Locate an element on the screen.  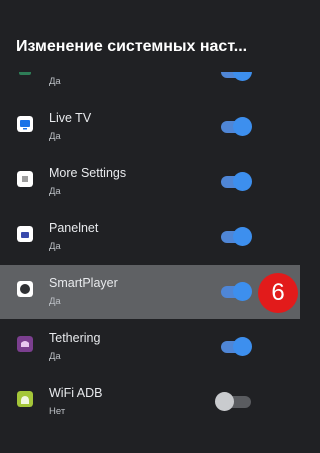
list-item: WiFi ADB Нет is located at coordinates (150, 402).